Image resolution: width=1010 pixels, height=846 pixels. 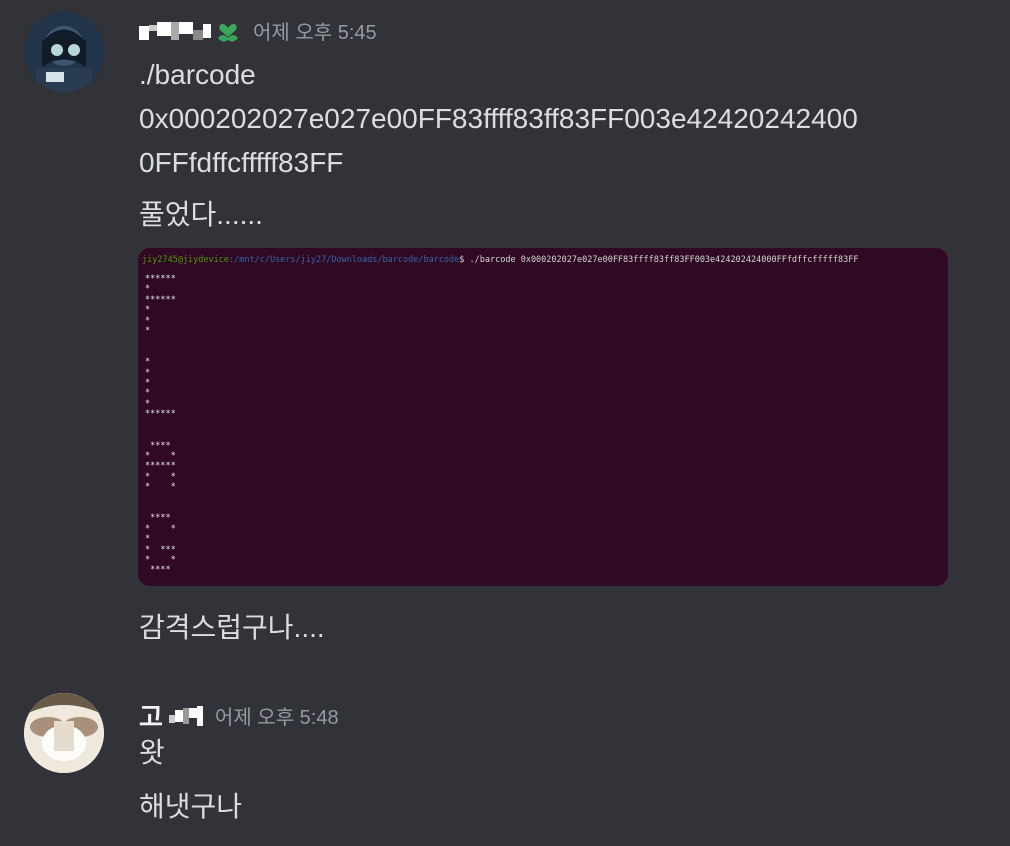 I want to click on message-text-line: ./barcode, so click(x=197, y=74).